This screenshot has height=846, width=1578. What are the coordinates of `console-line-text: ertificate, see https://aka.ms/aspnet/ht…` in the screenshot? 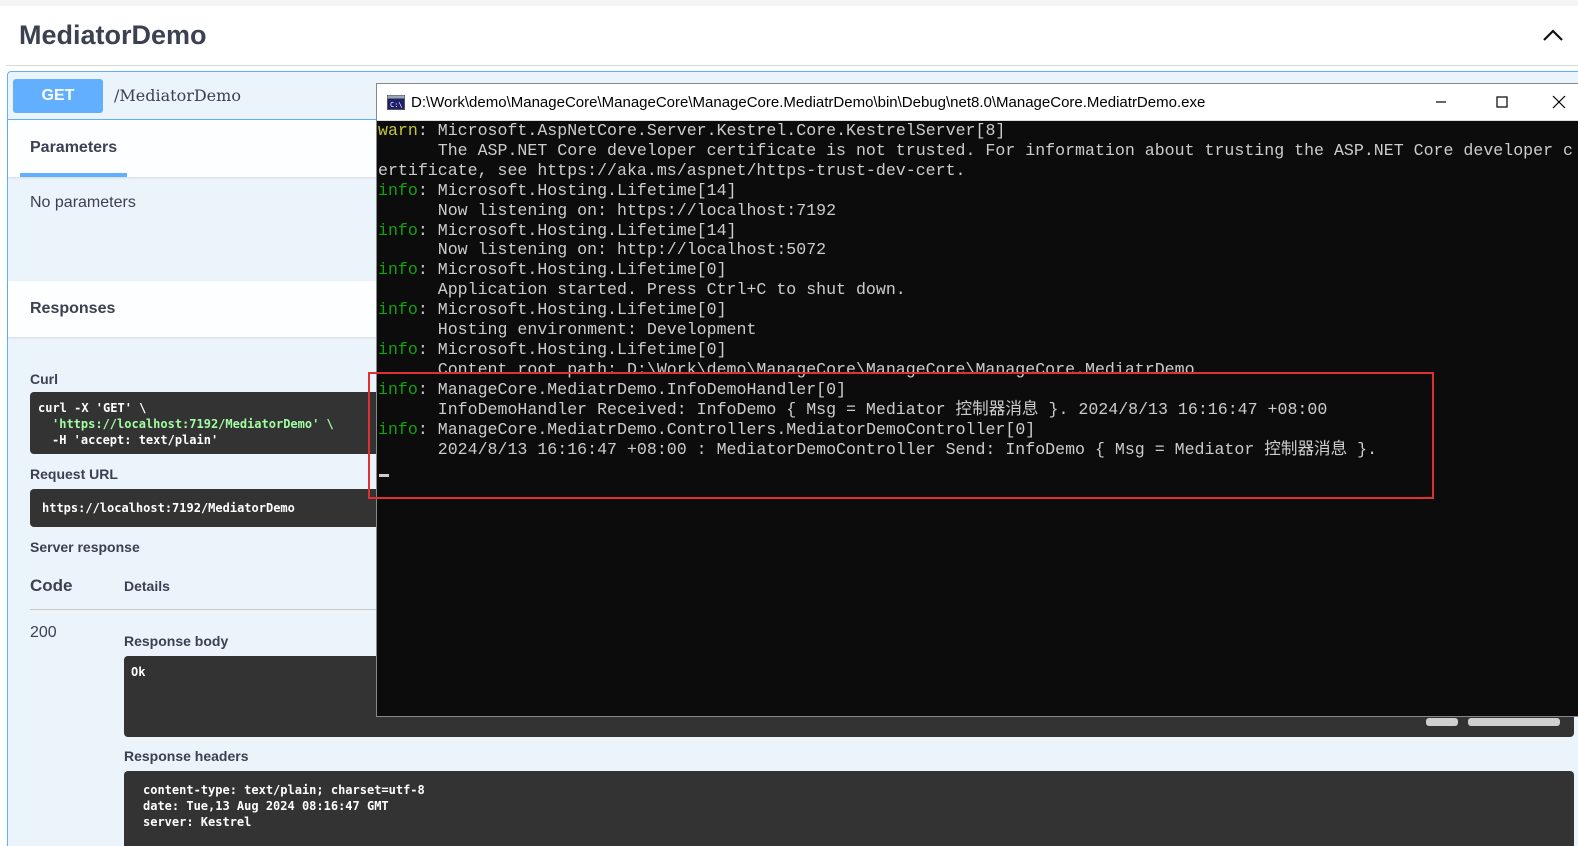 It's located at (672, 170).